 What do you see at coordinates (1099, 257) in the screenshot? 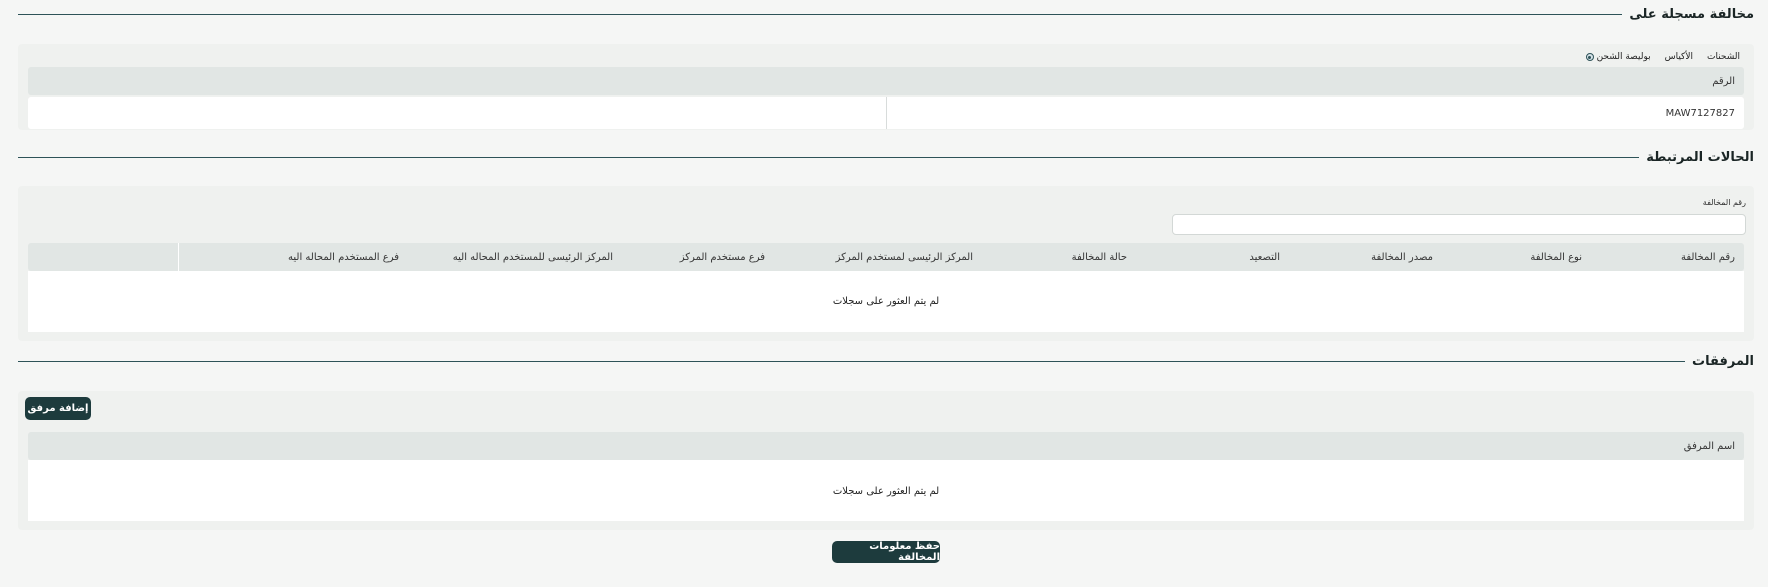
I see `column-violation-status: حالة المخالفة` at bounding box center [1099, 257].